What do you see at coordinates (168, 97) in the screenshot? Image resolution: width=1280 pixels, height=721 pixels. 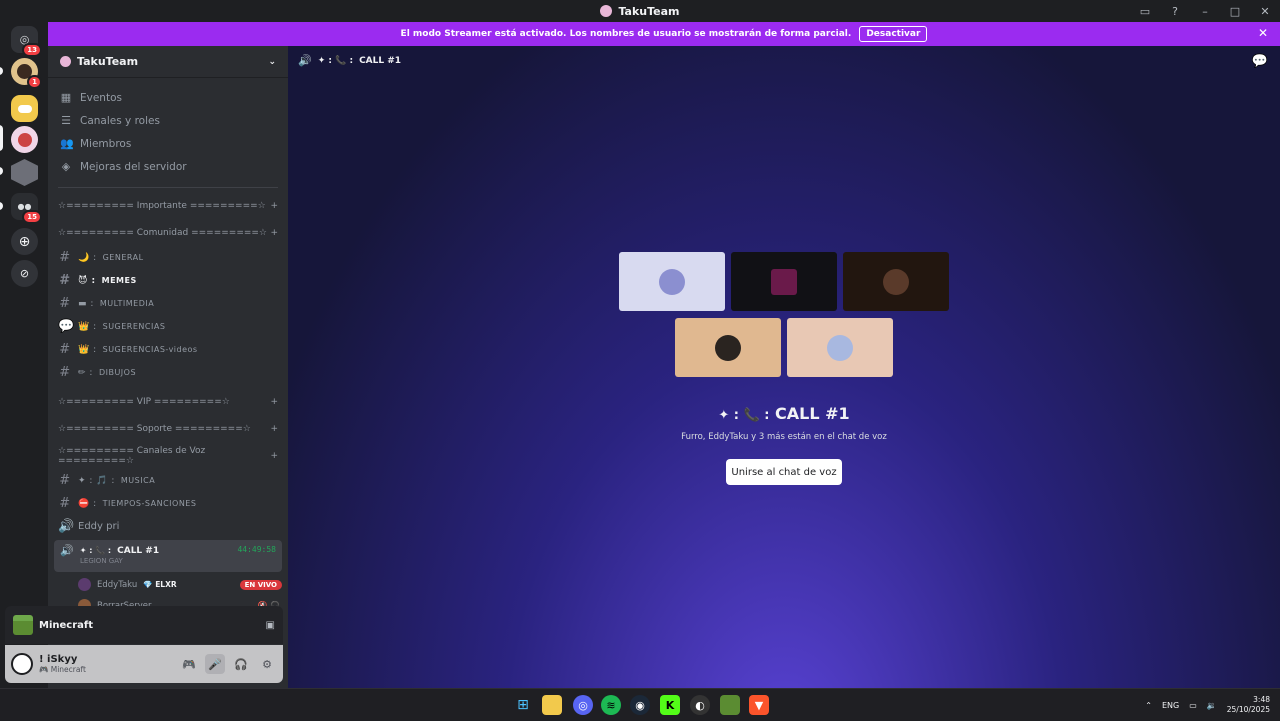 I see `menu-item-eventos: ▦ Eventos` at bounding box center [168, 97].